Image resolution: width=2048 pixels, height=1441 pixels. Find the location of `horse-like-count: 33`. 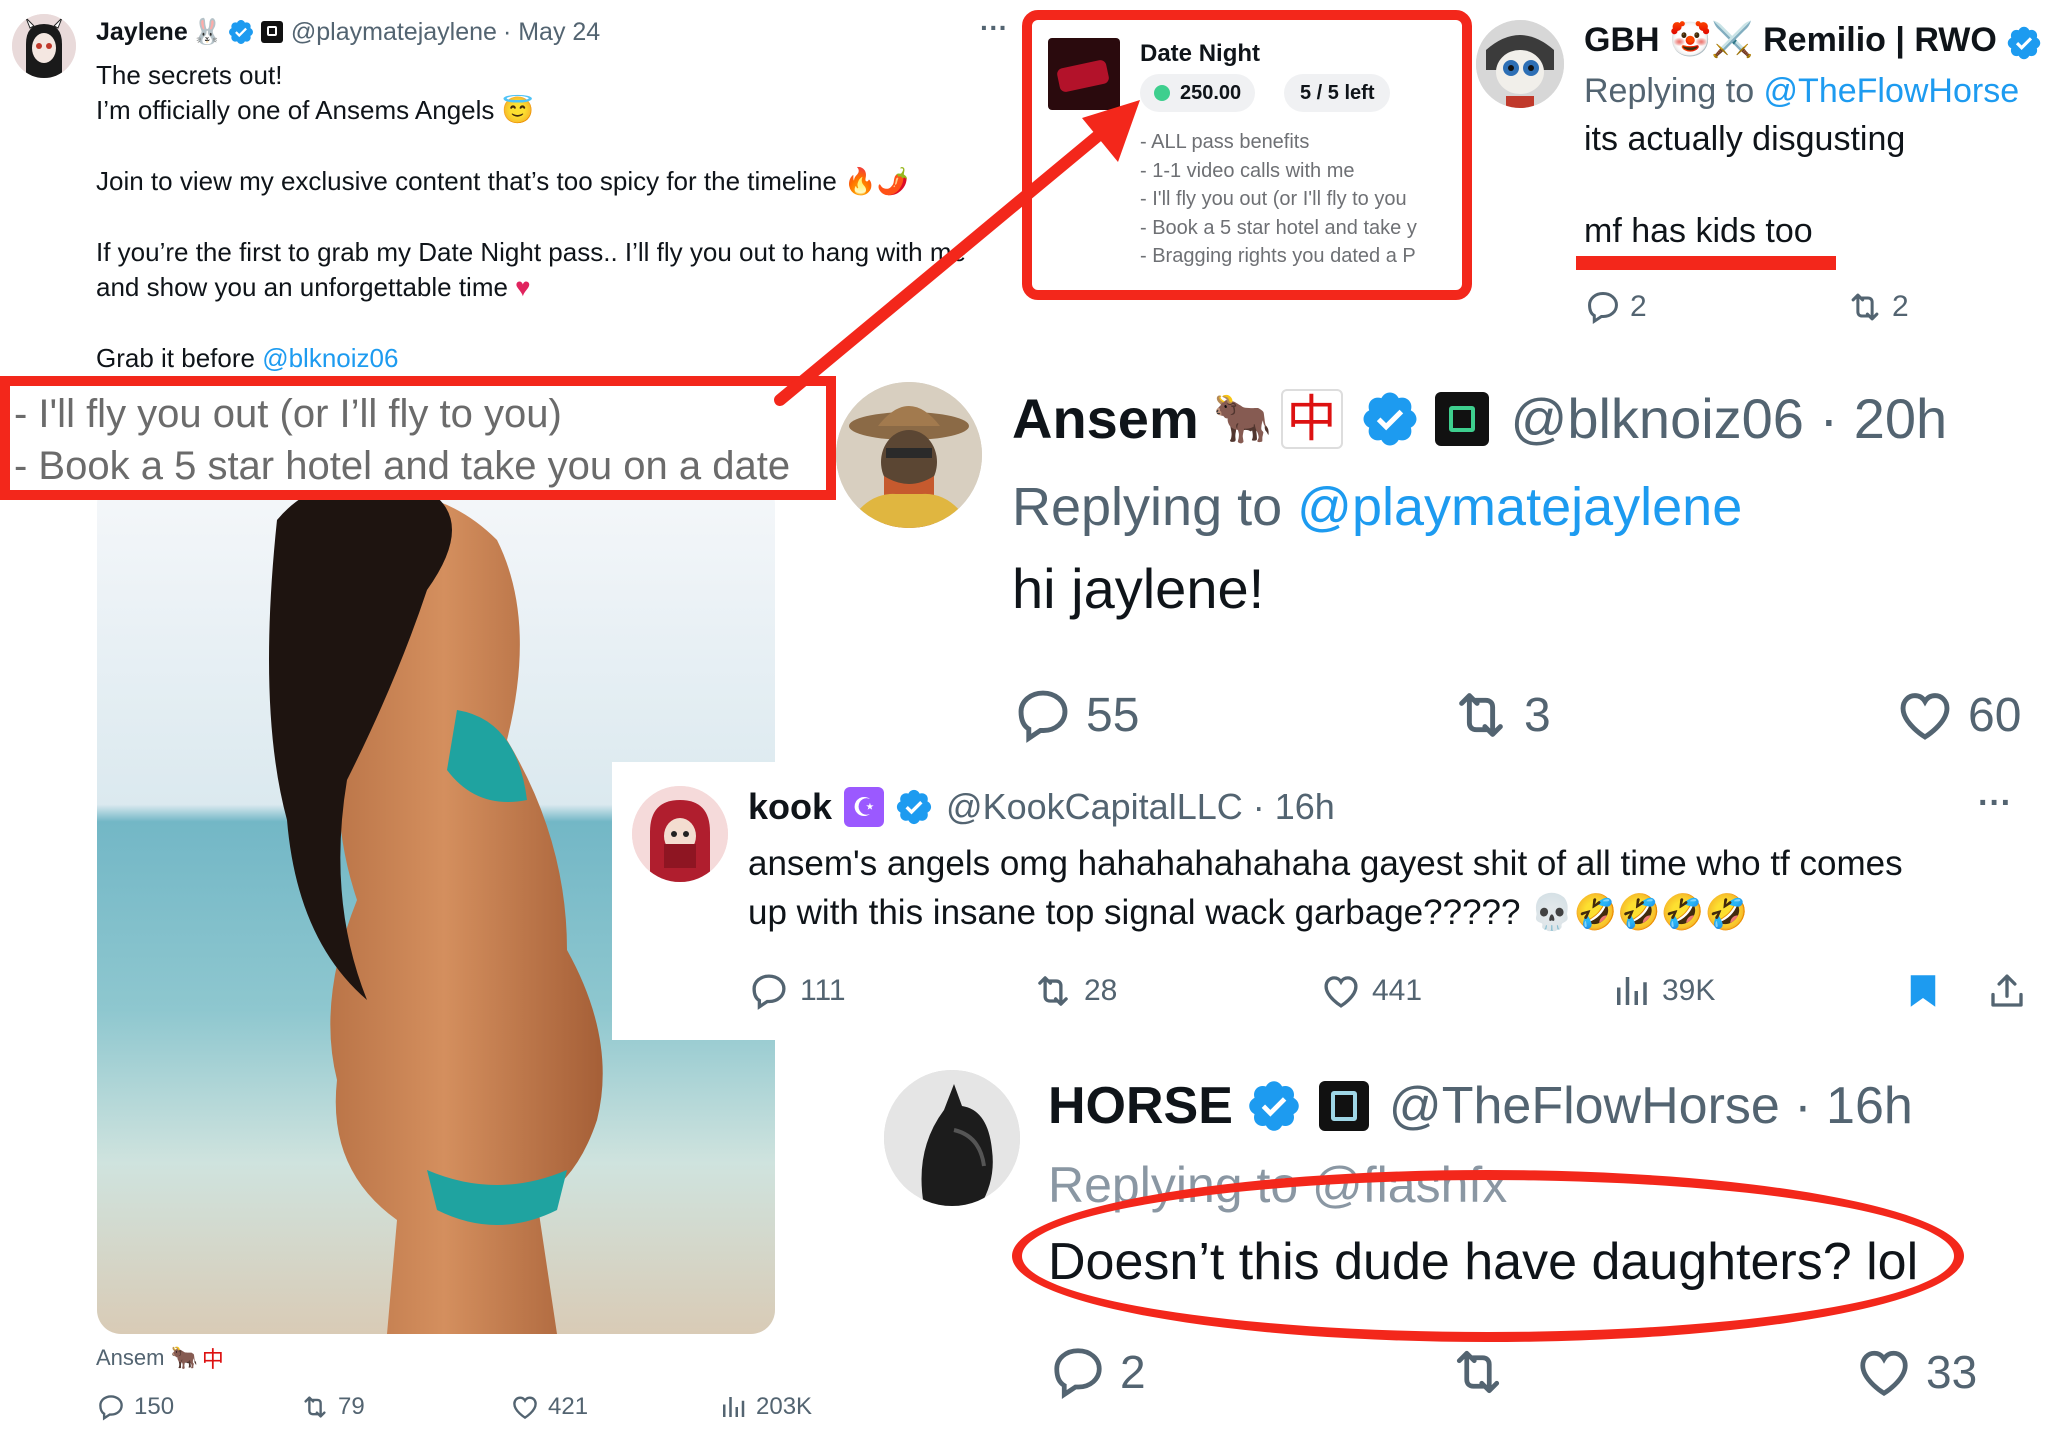

horse-like-count: 33 is located at coordinates (1952, 1372).